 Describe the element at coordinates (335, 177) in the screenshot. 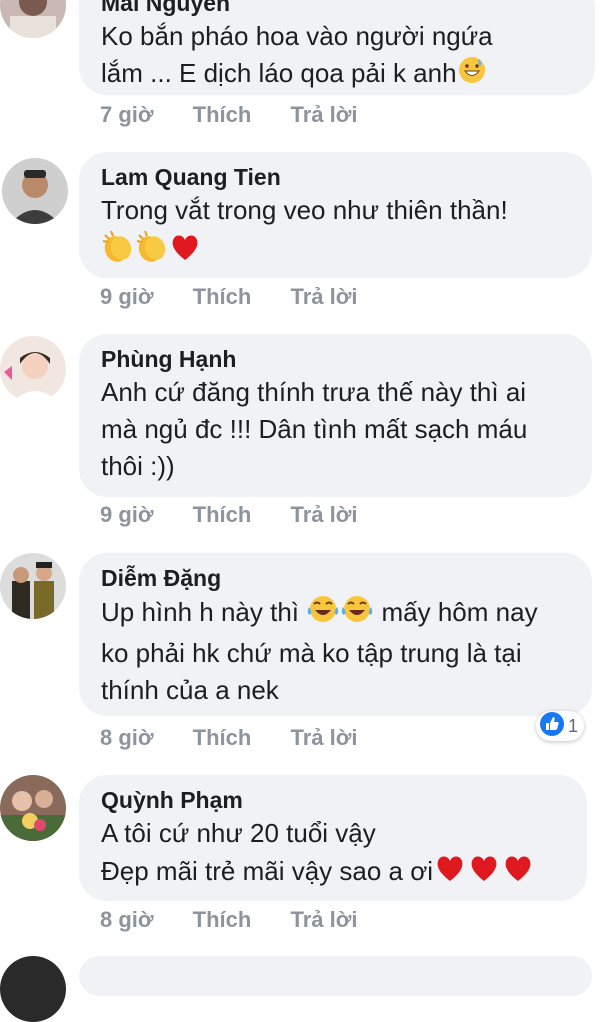

I see `comment-author: Lam Quang Tien` at that location.